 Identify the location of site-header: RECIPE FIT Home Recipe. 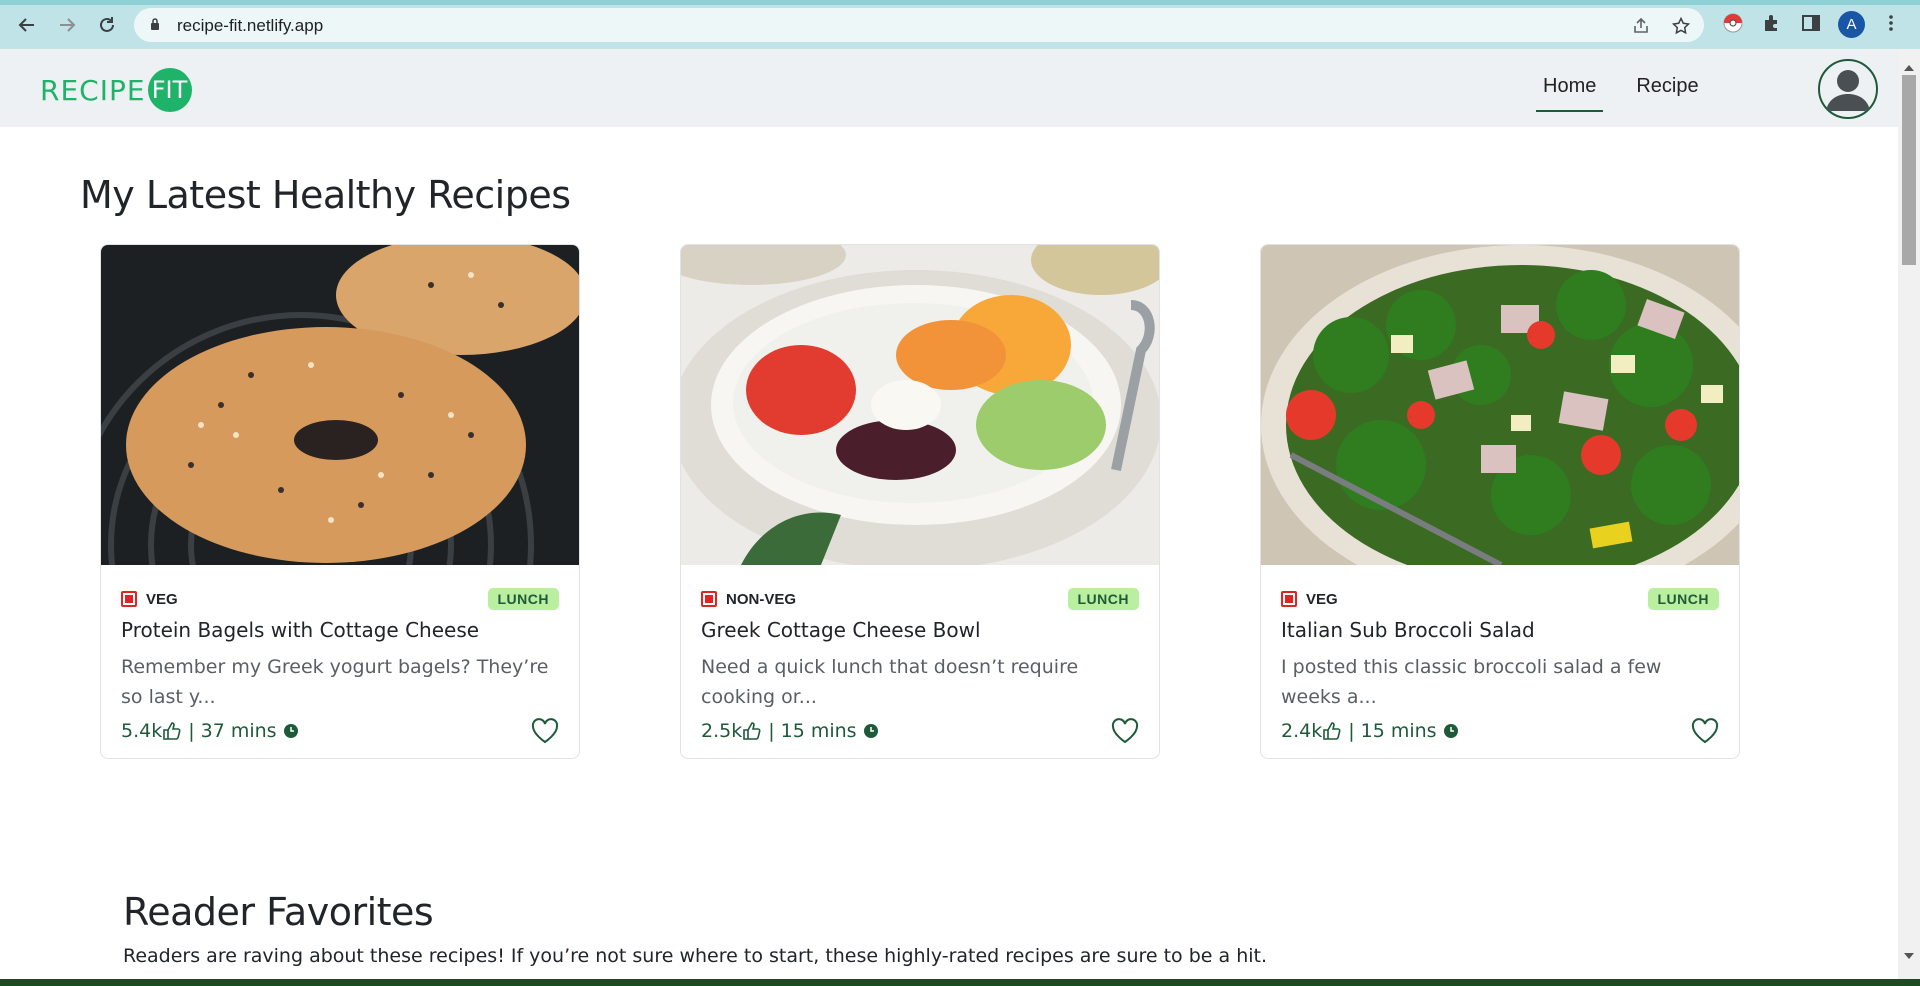
(949, 88).